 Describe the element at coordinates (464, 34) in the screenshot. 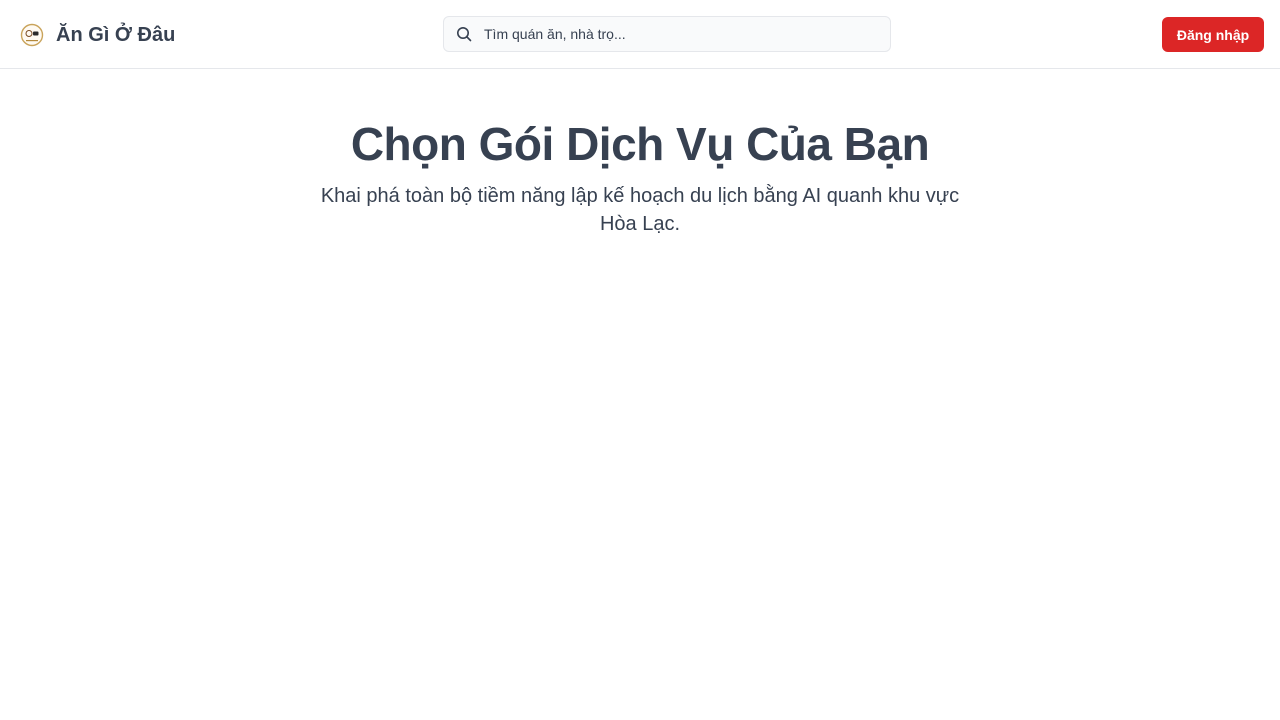

I see `search-icon` at that location.